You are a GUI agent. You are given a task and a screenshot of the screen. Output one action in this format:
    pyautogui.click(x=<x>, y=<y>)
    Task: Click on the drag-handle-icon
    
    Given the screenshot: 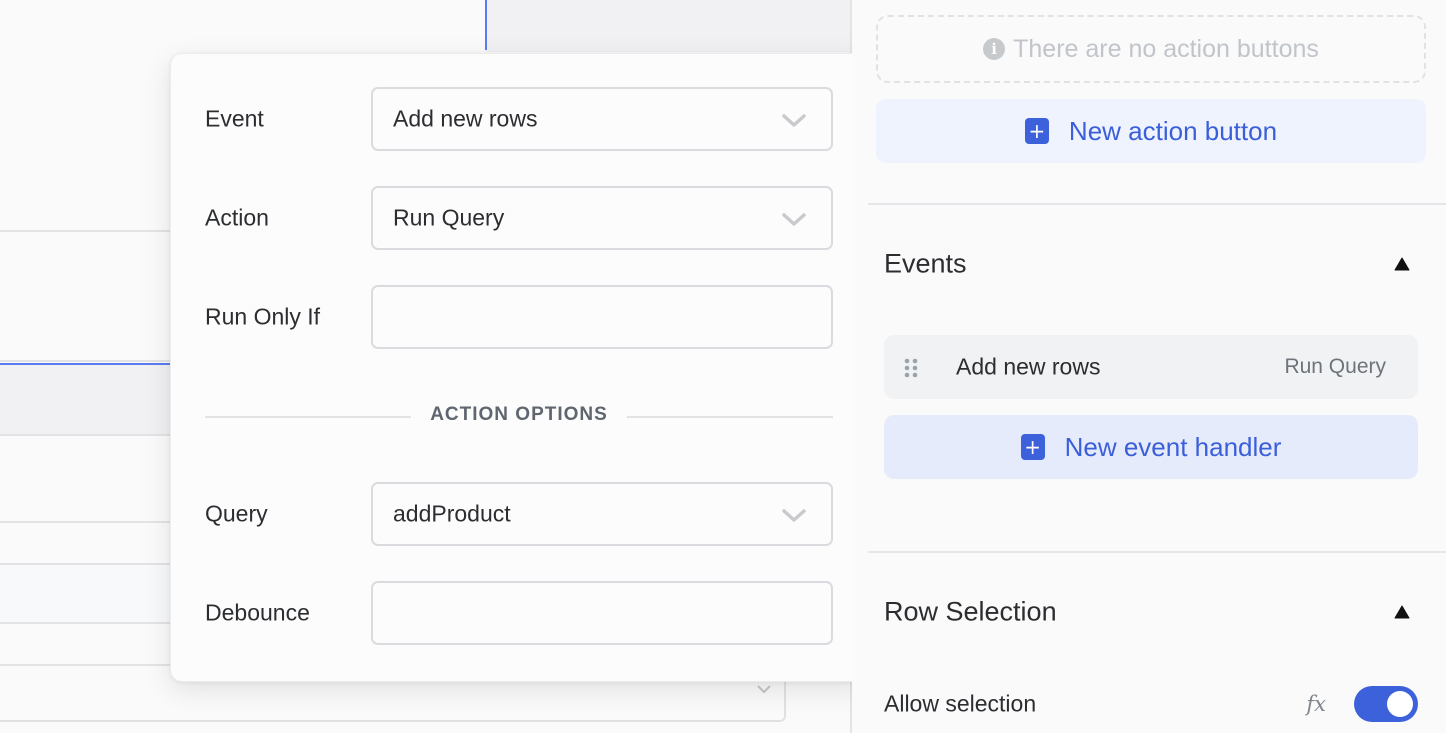 What is the action you would take?
    pyautogui.click(x=911, y=368)
    